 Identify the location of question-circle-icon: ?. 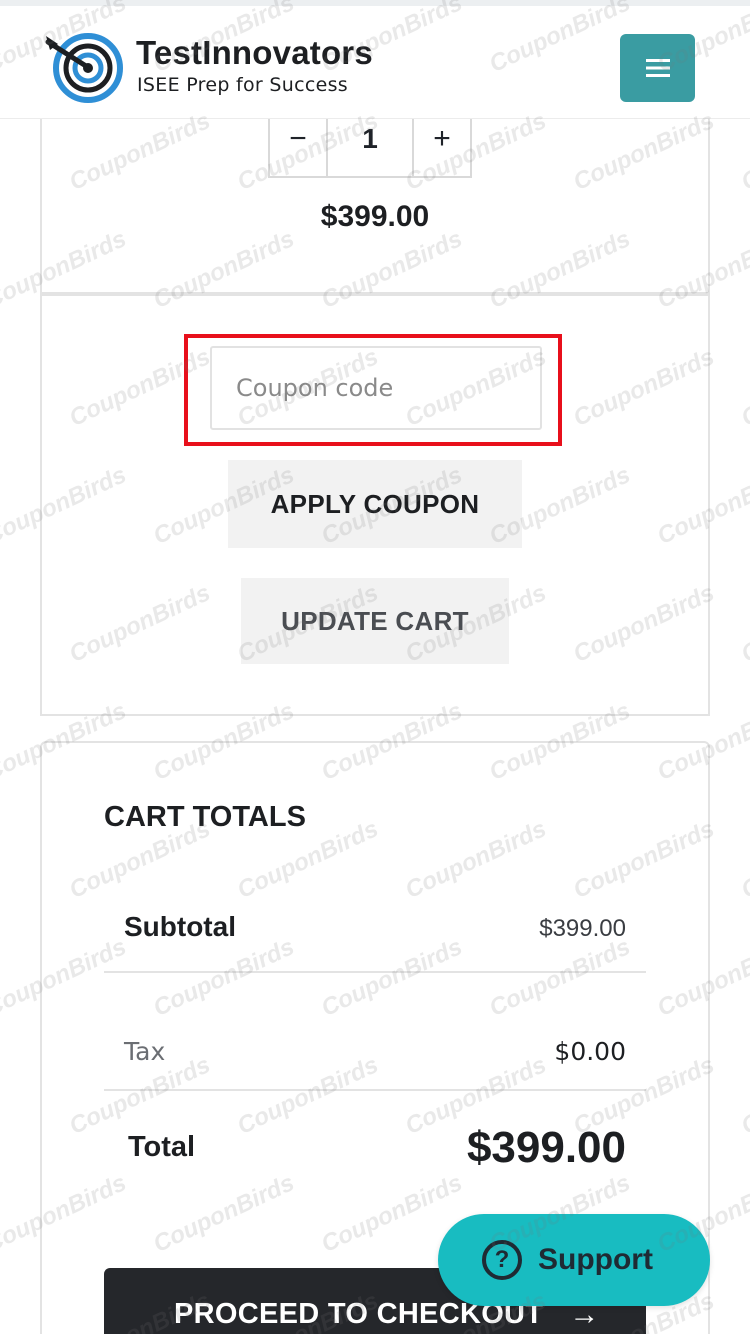
(502, 1260).